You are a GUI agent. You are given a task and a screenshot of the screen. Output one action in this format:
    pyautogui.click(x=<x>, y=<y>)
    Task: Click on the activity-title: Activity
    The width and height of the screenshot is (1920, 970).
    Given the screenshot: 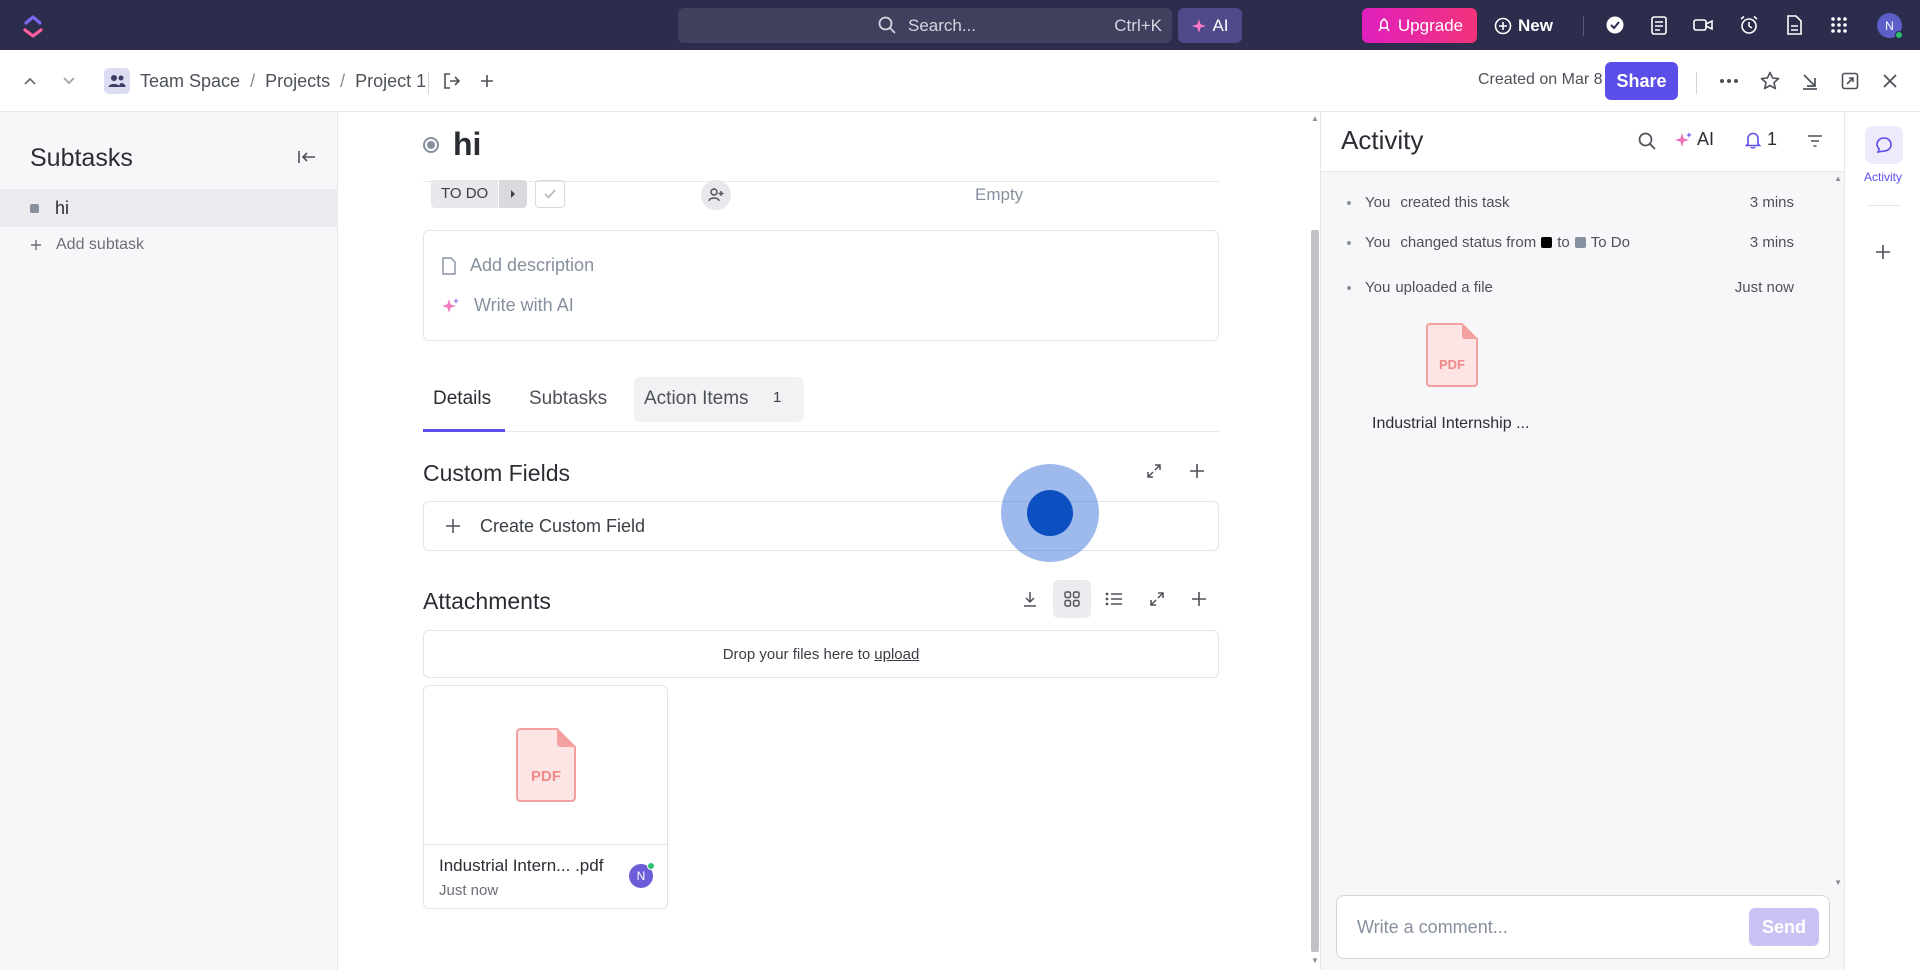 What is the action you would take?
    pyautogui.click(x=1382, y=140)
    